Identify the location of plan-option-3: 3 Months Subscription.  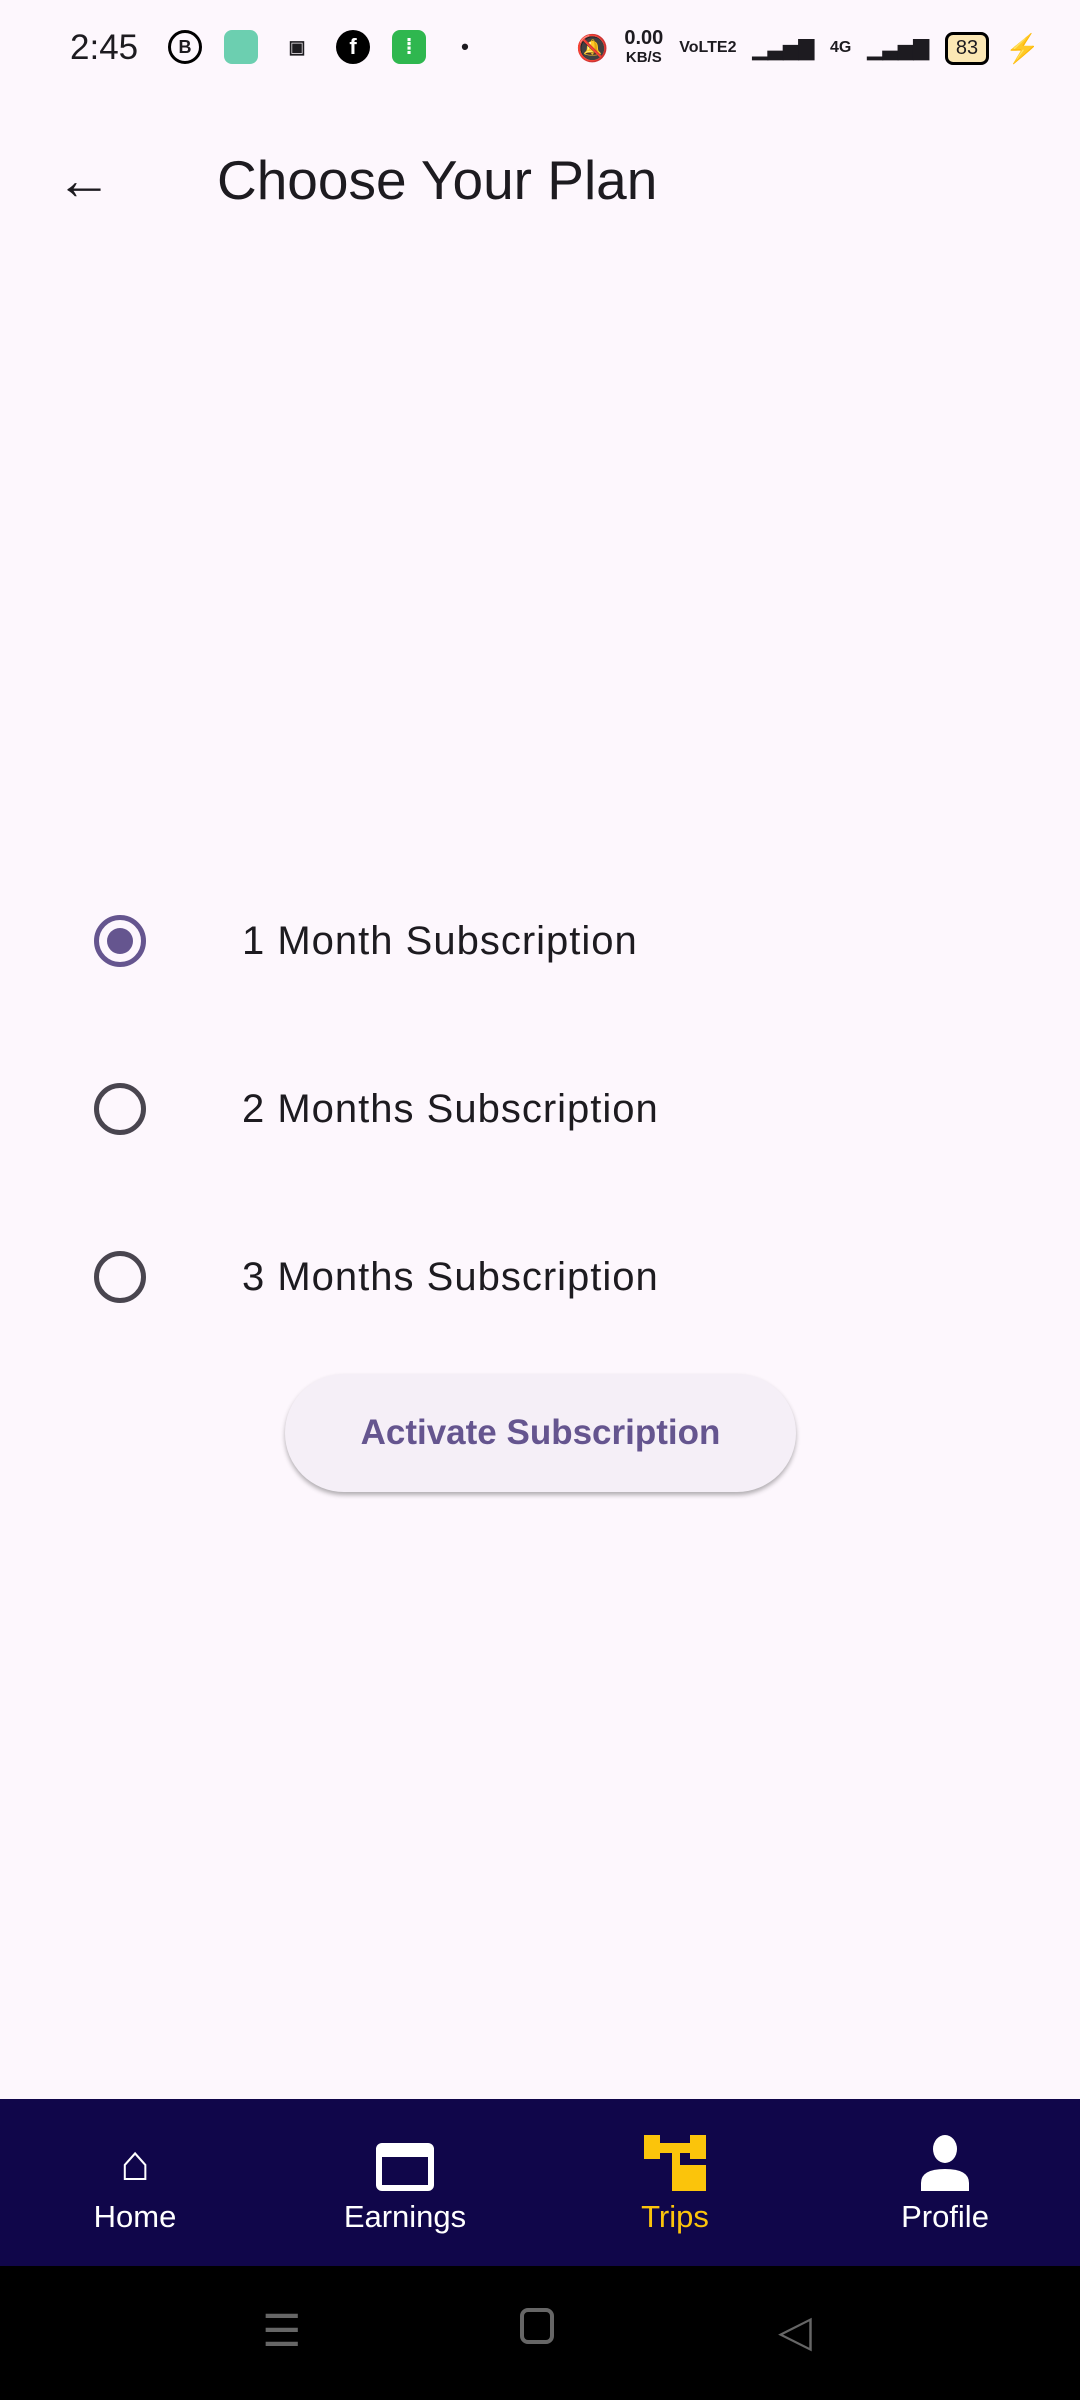
(540, 1277).